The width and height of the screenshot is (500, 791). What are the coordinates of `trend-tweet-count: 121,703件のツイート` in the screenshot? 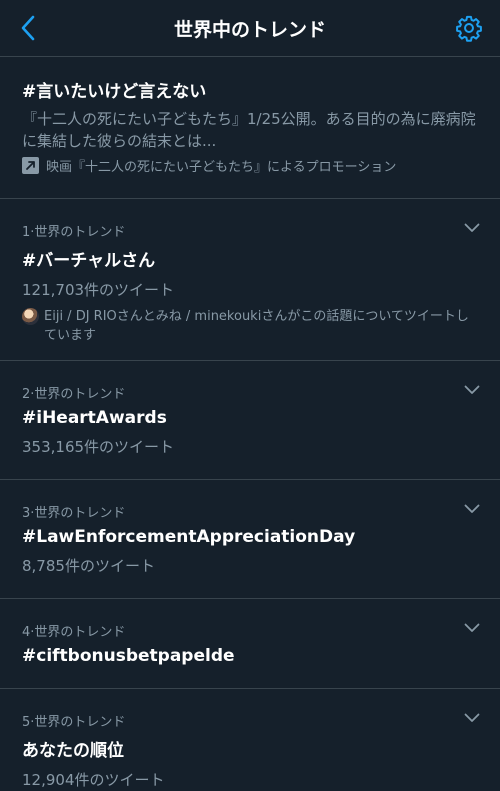 It's located at (98, 290).